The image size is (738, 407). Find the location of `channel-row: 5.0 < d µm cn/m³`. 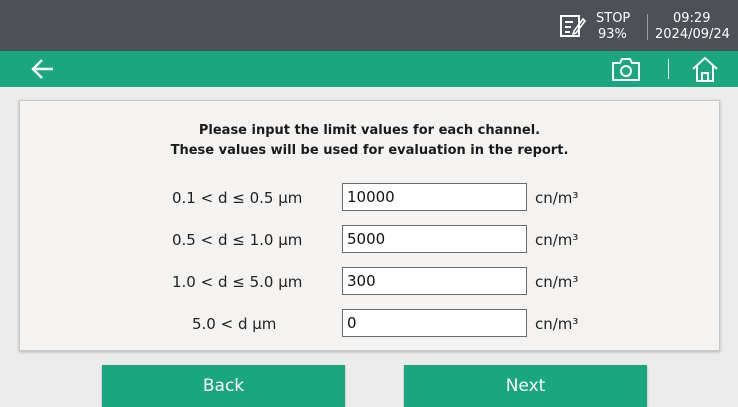

channel-row: 5.0 < d µm cn/m³ is located at coordinates (369, 324).